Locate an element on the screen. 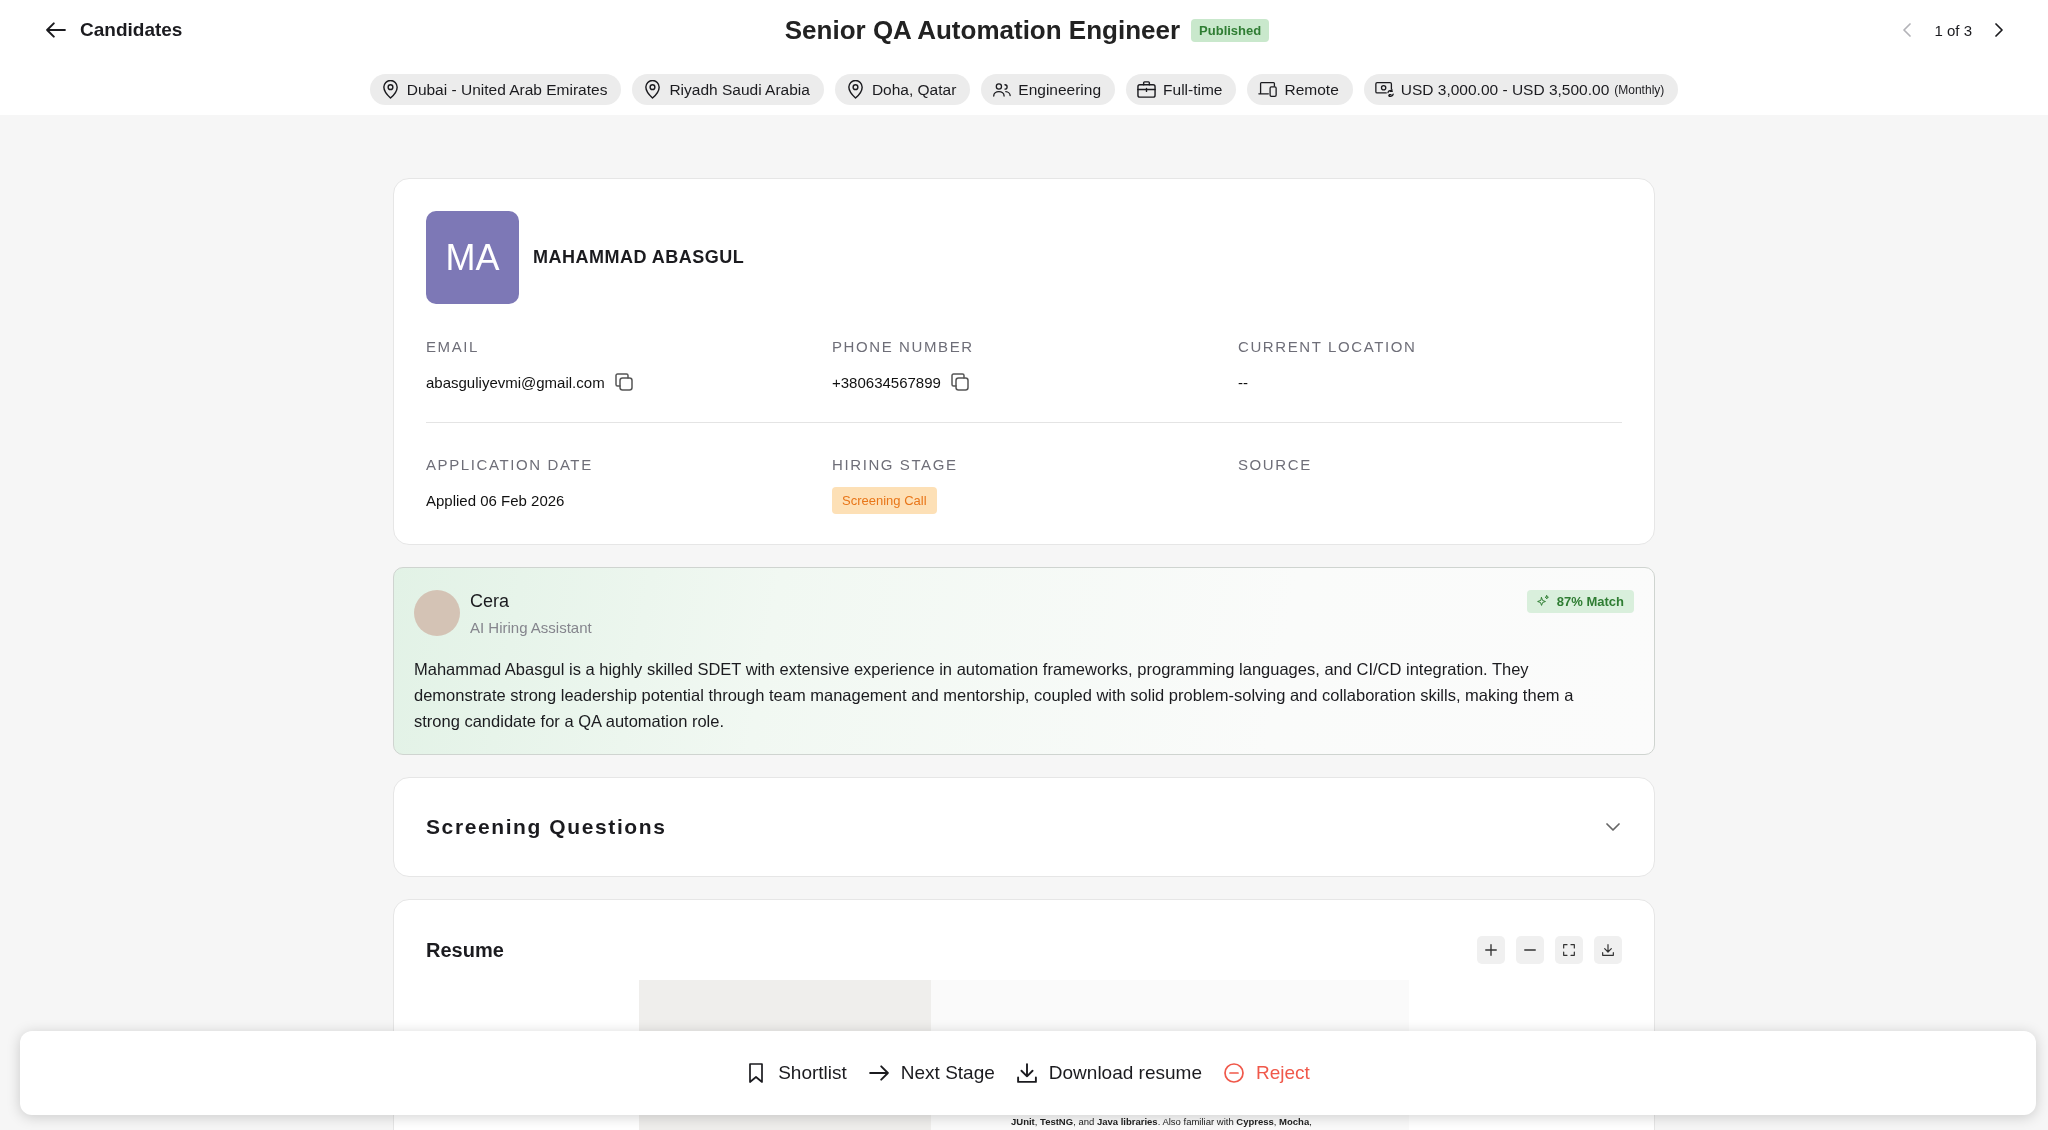 The height and width of the screenshot is (1130, 2048). download-resume-button: Download resume is located at coordinates (1109, 1073).